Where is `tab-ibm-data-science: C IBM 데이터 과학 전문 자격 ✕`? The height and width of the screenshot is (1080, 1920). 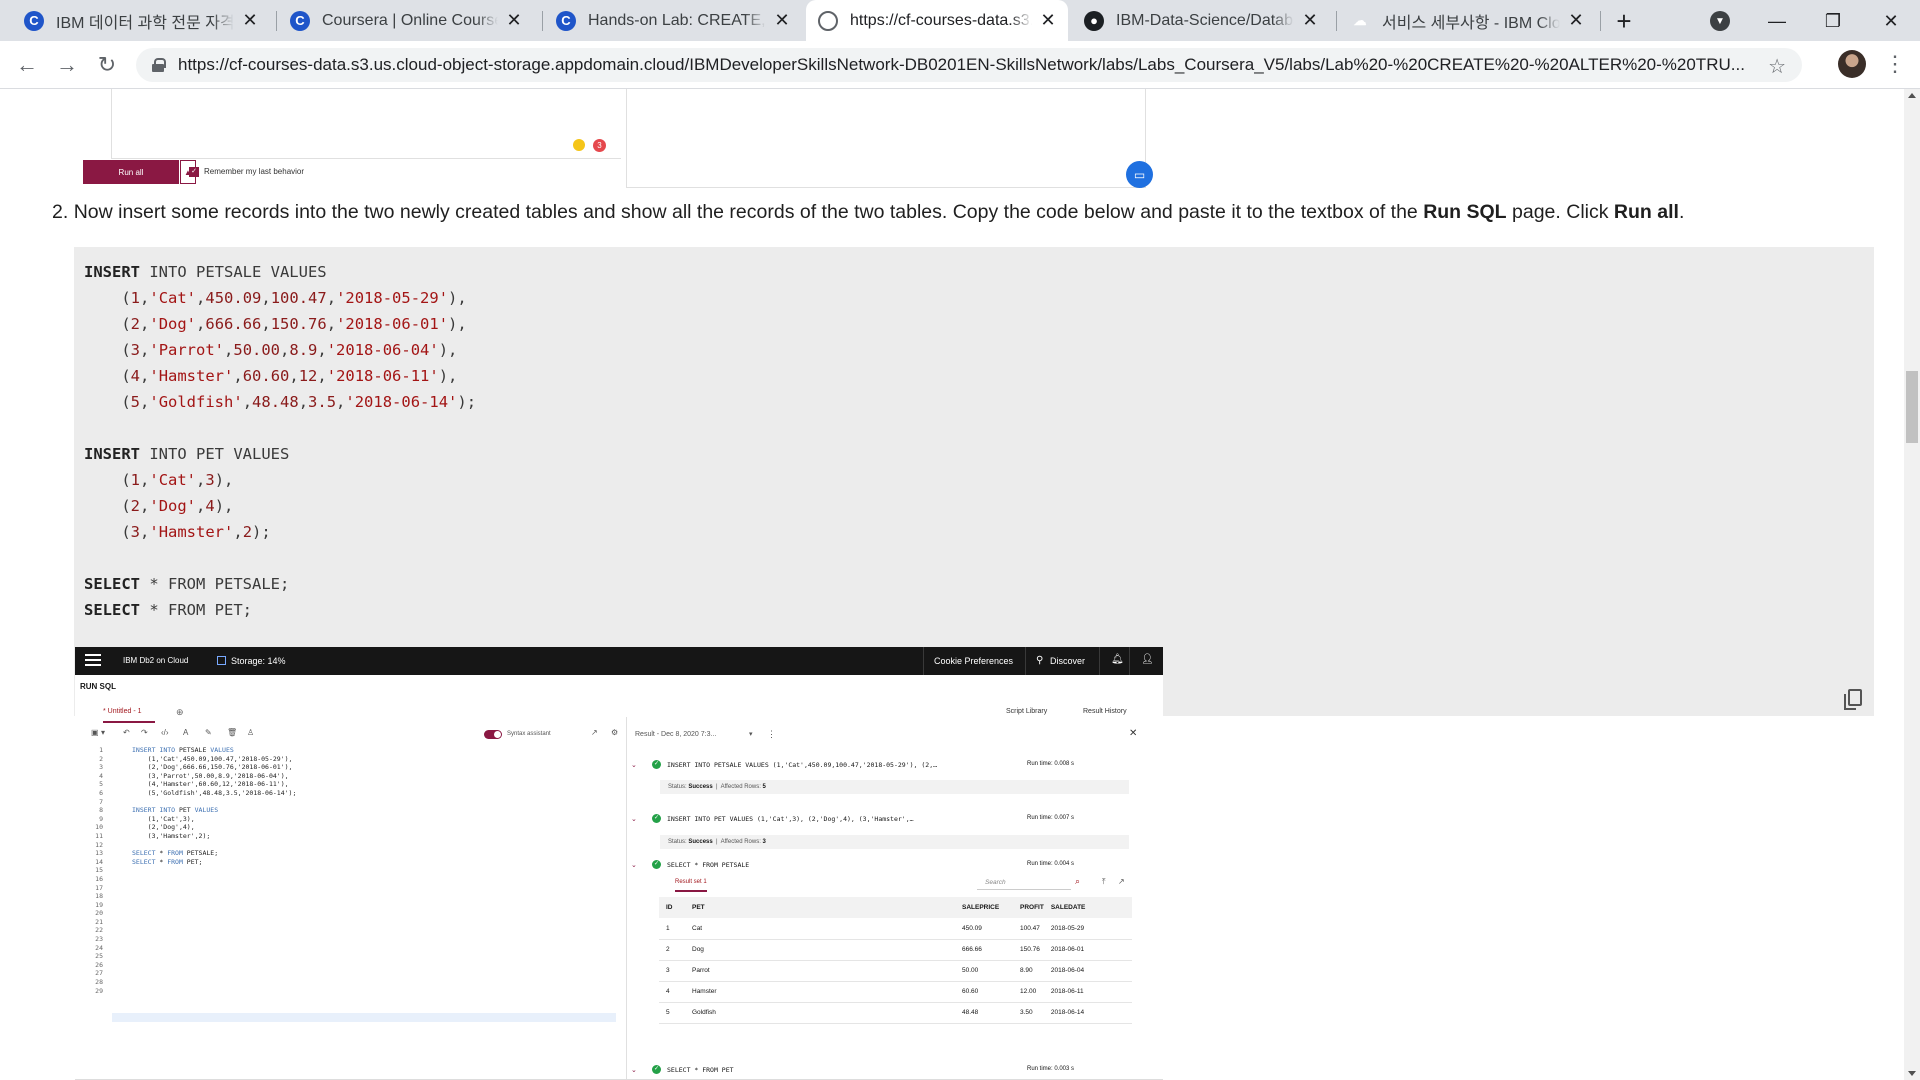 tab-ibm-data-science: C IBM 데이터 과학 전문 자격 ✕ is located at coordinates (141, 20).